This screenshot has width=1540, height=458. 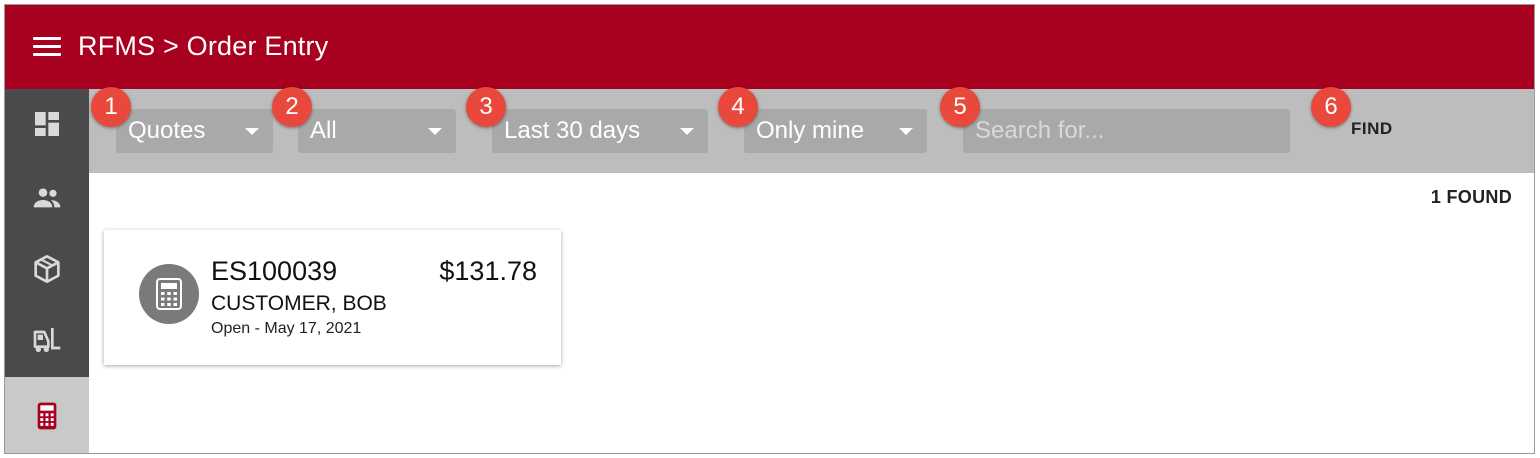 I want to click on people-icon, so click(x=47, y=198).